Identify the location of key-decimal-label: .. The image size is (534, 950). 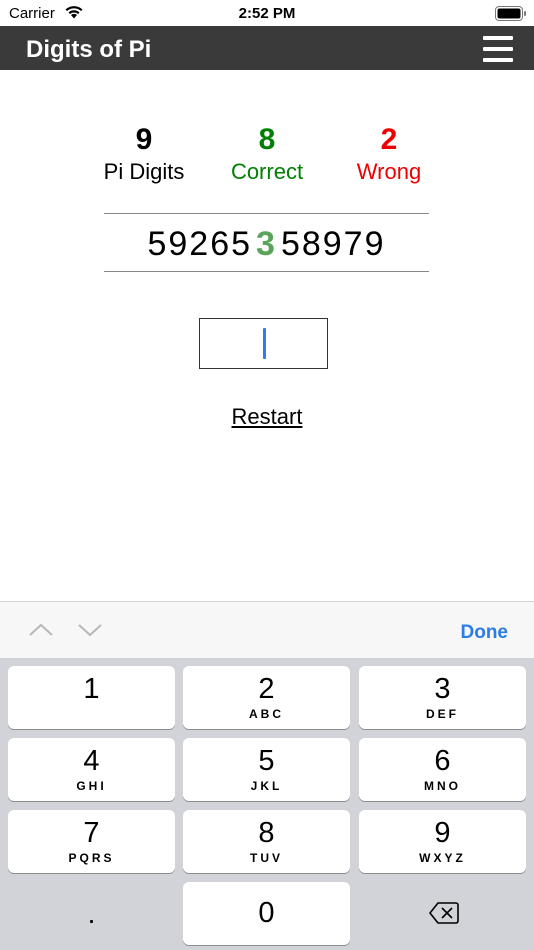
(91, 913).